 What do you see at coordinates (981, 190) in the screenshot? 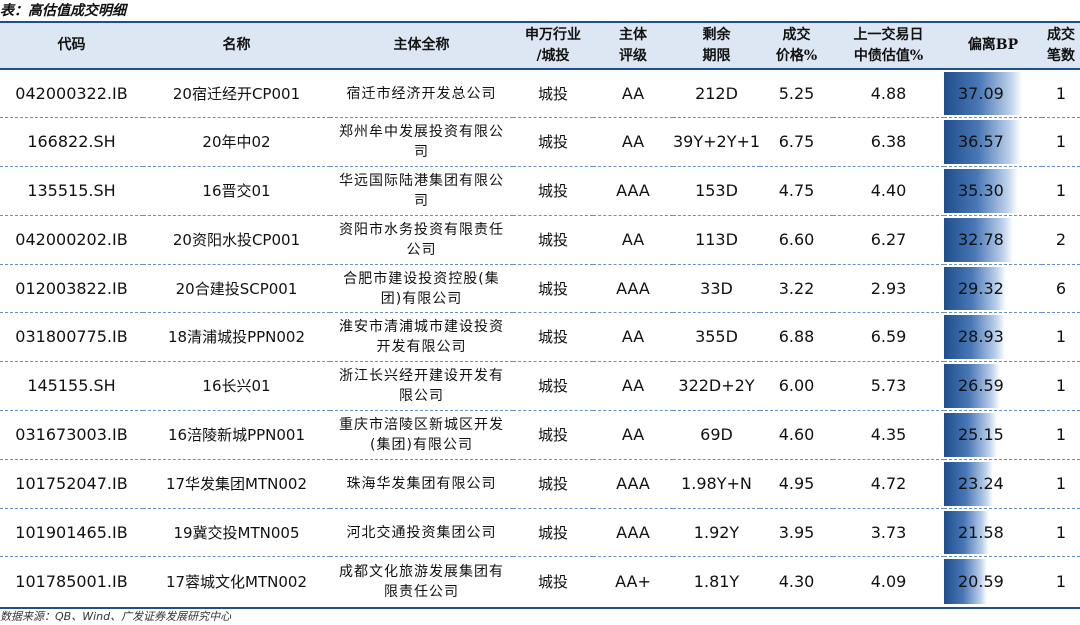
I see `deviation-value: 35.30` at bounding box center [981, 190].